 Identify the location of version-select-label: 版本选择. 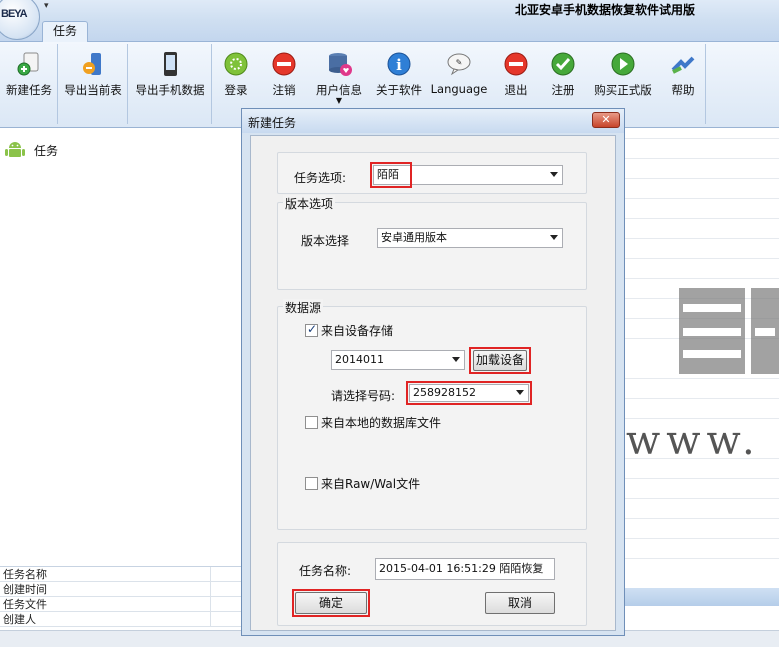
(325, 241).